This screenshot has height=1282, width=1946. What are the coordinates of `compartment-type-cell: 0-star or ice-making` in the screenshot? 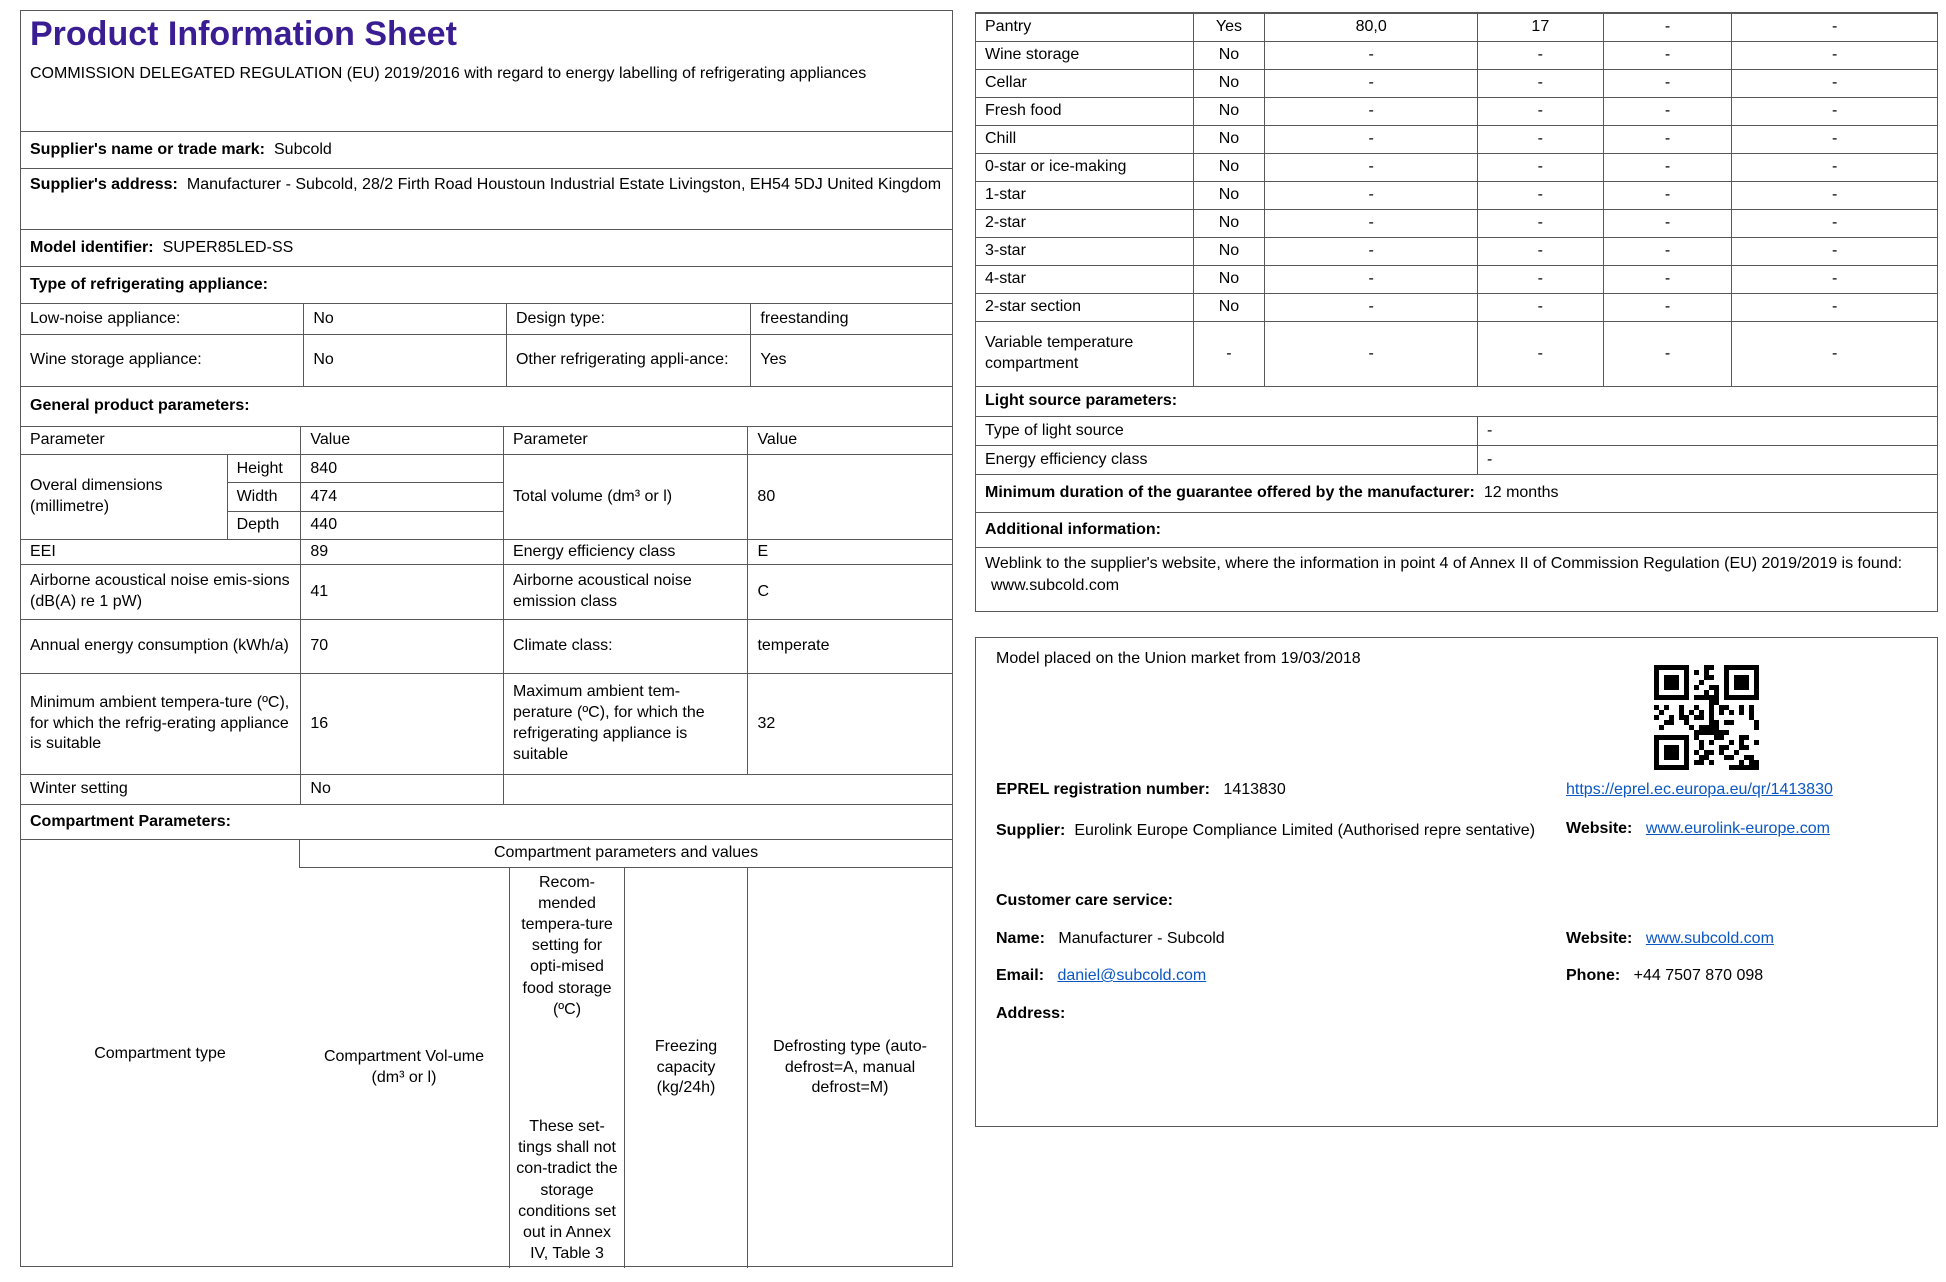 It's located at (1056, 167).